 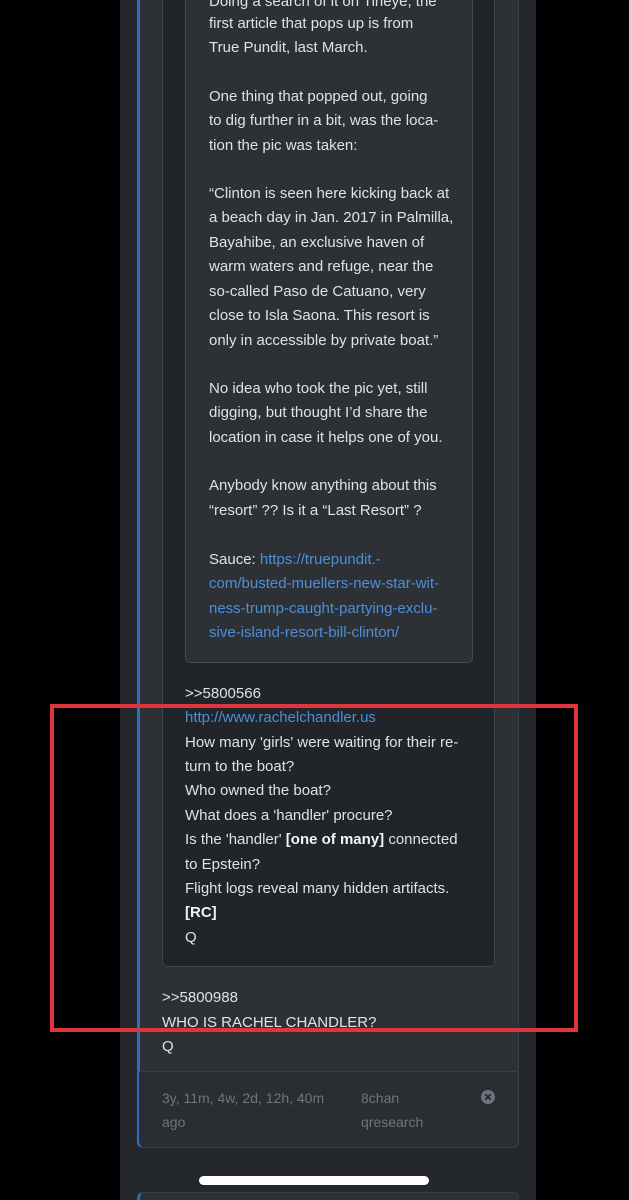 I want to click on sauce-line: Sauce: https://truepundit.-, so click(x=295, y=560).